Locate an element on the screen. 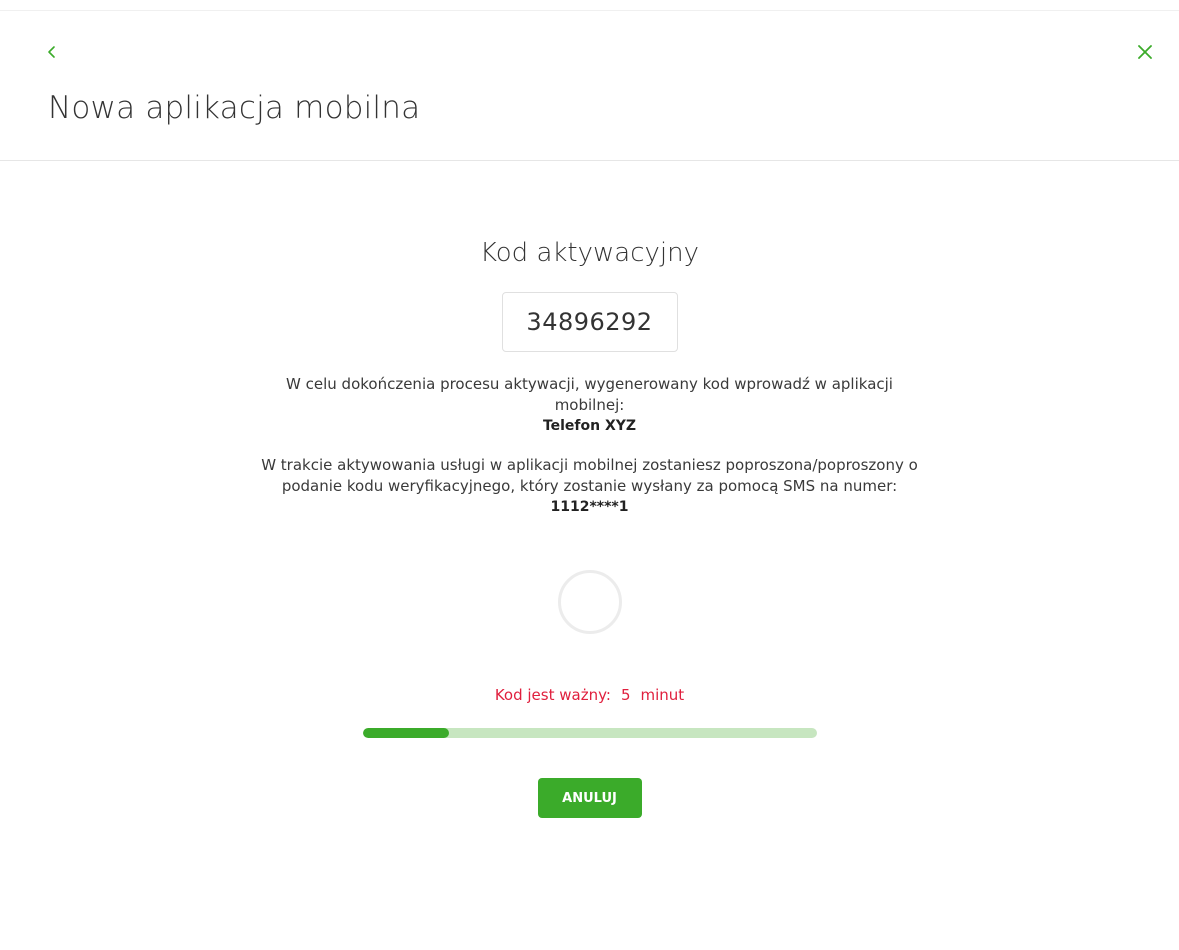  cancel-button: ANULUJ is located at coordinates (589, 798).